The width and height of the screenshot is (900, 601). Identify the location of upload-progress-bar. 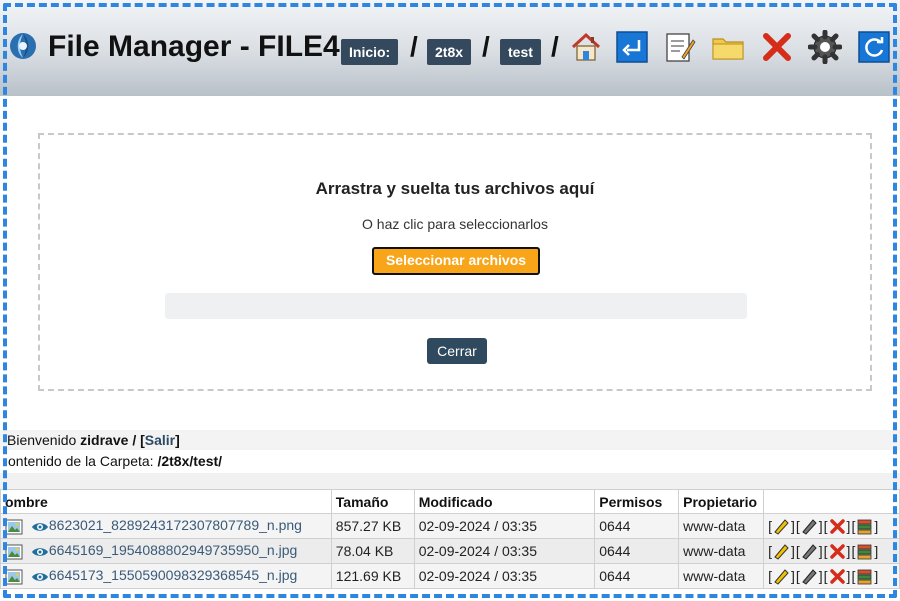
(456, 306).